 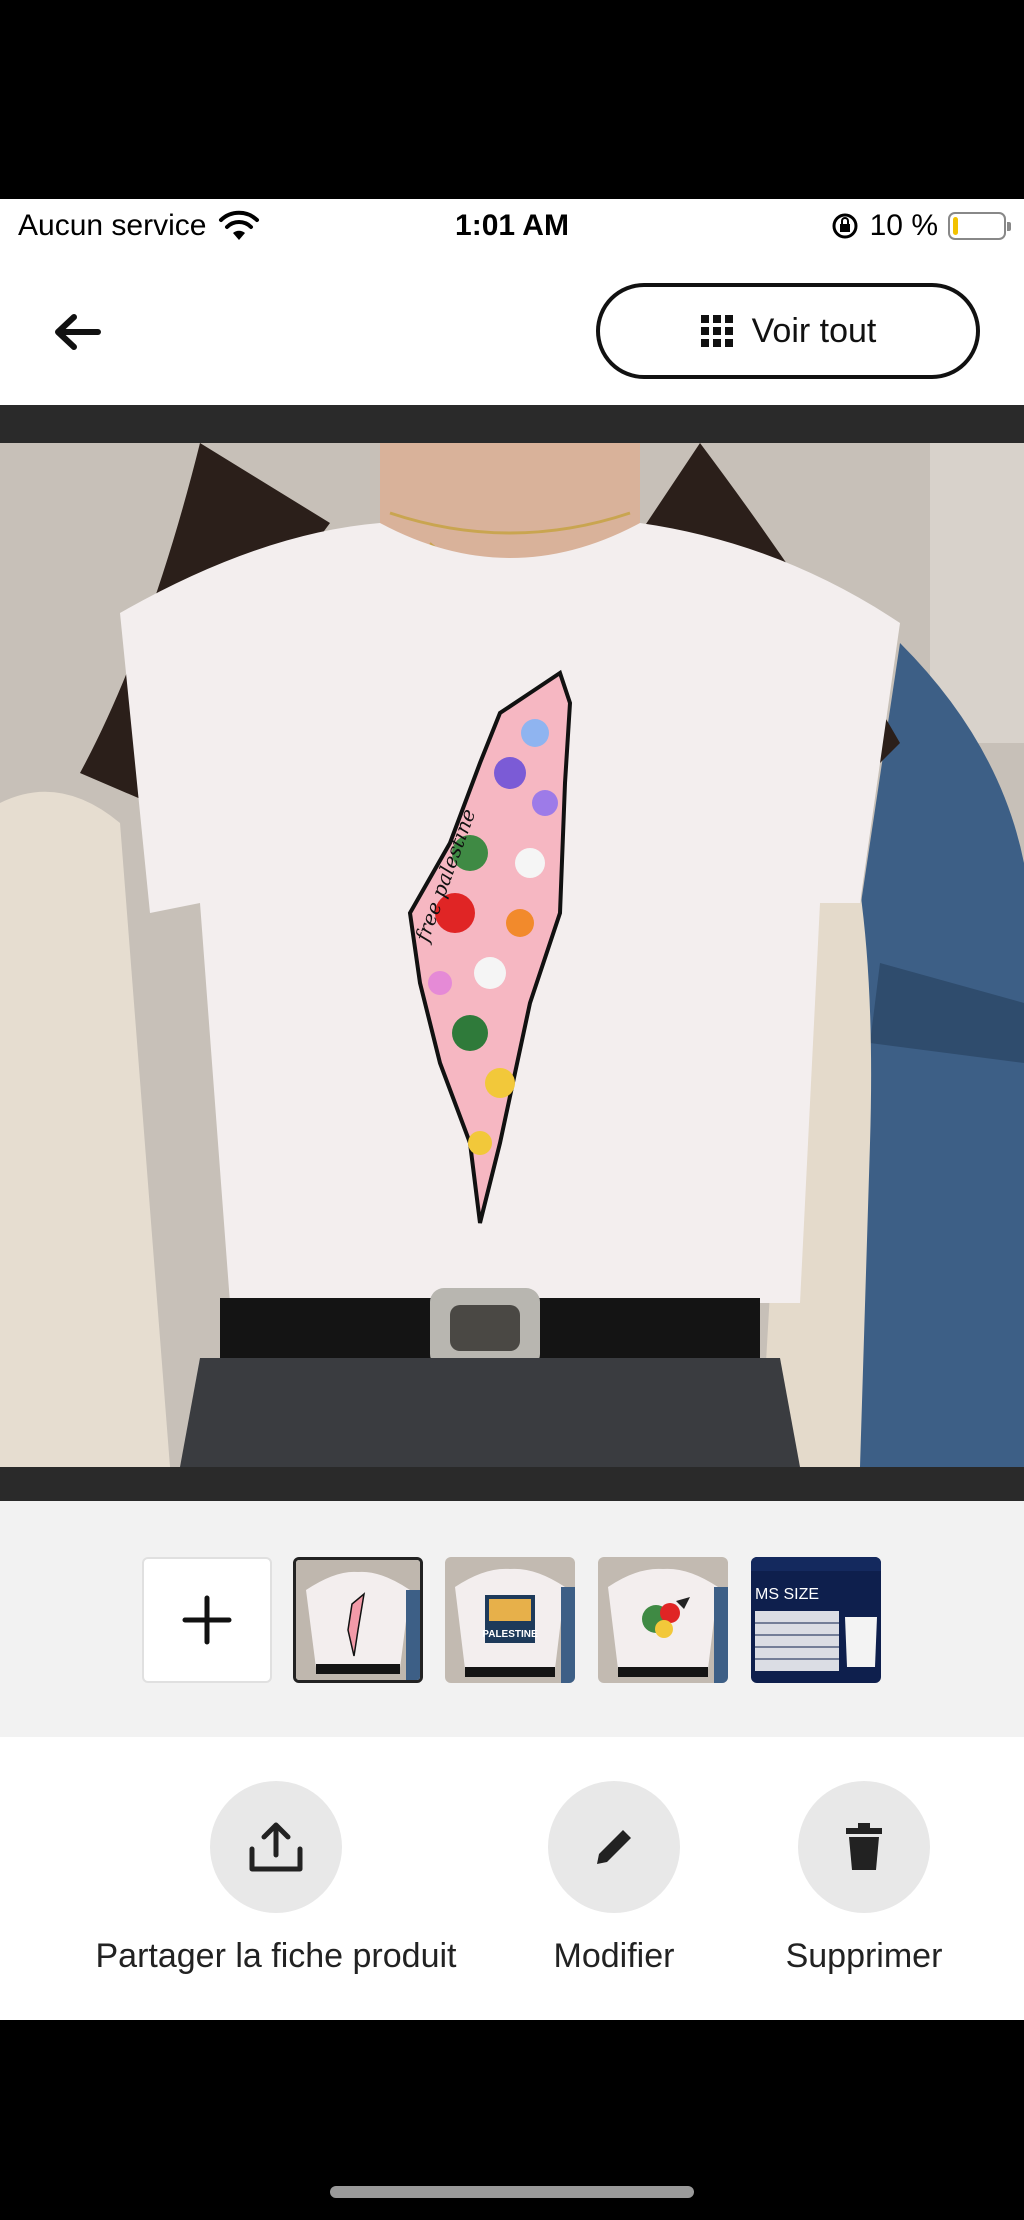 I want to click on battery-fill, so click(x=955, y=226).